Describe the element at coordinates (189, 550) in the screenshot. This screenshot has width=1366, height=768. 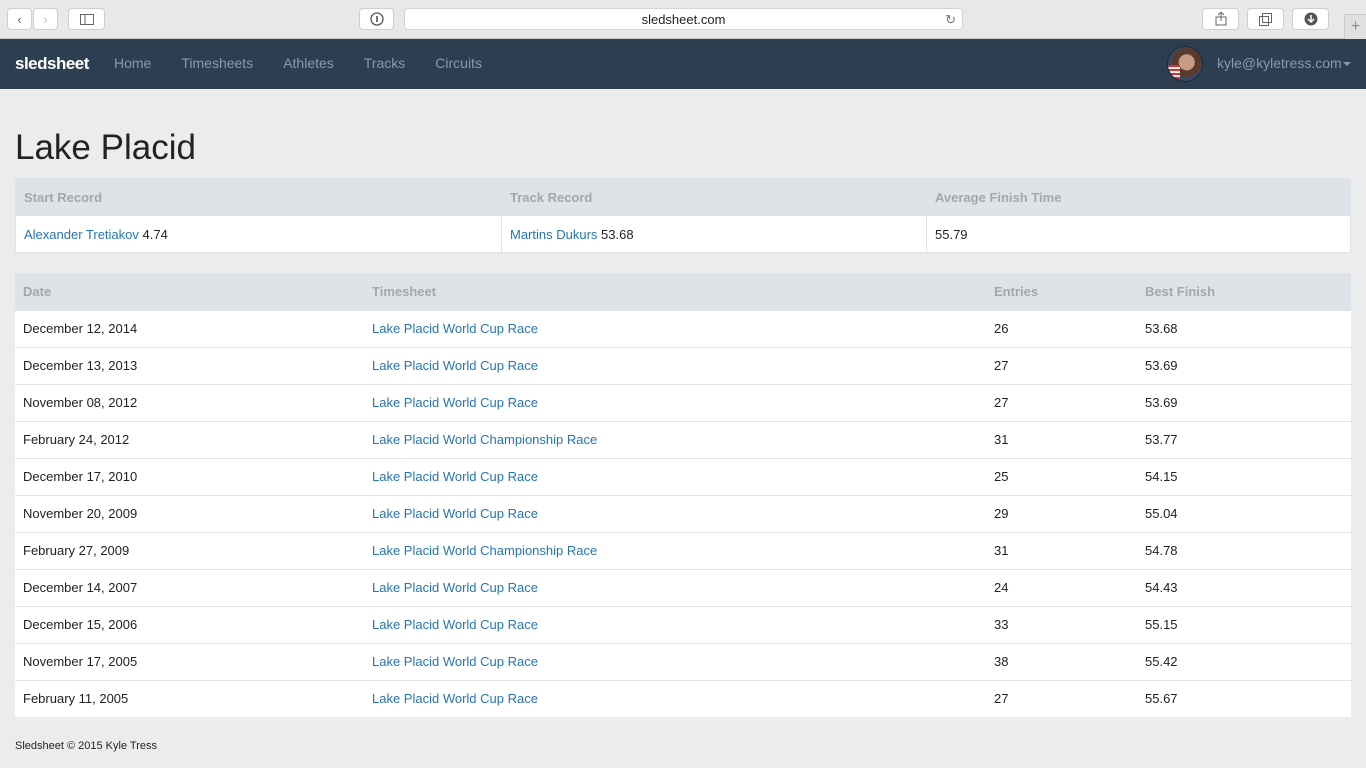
I see `date-cell: February 27, 2009` at that location.